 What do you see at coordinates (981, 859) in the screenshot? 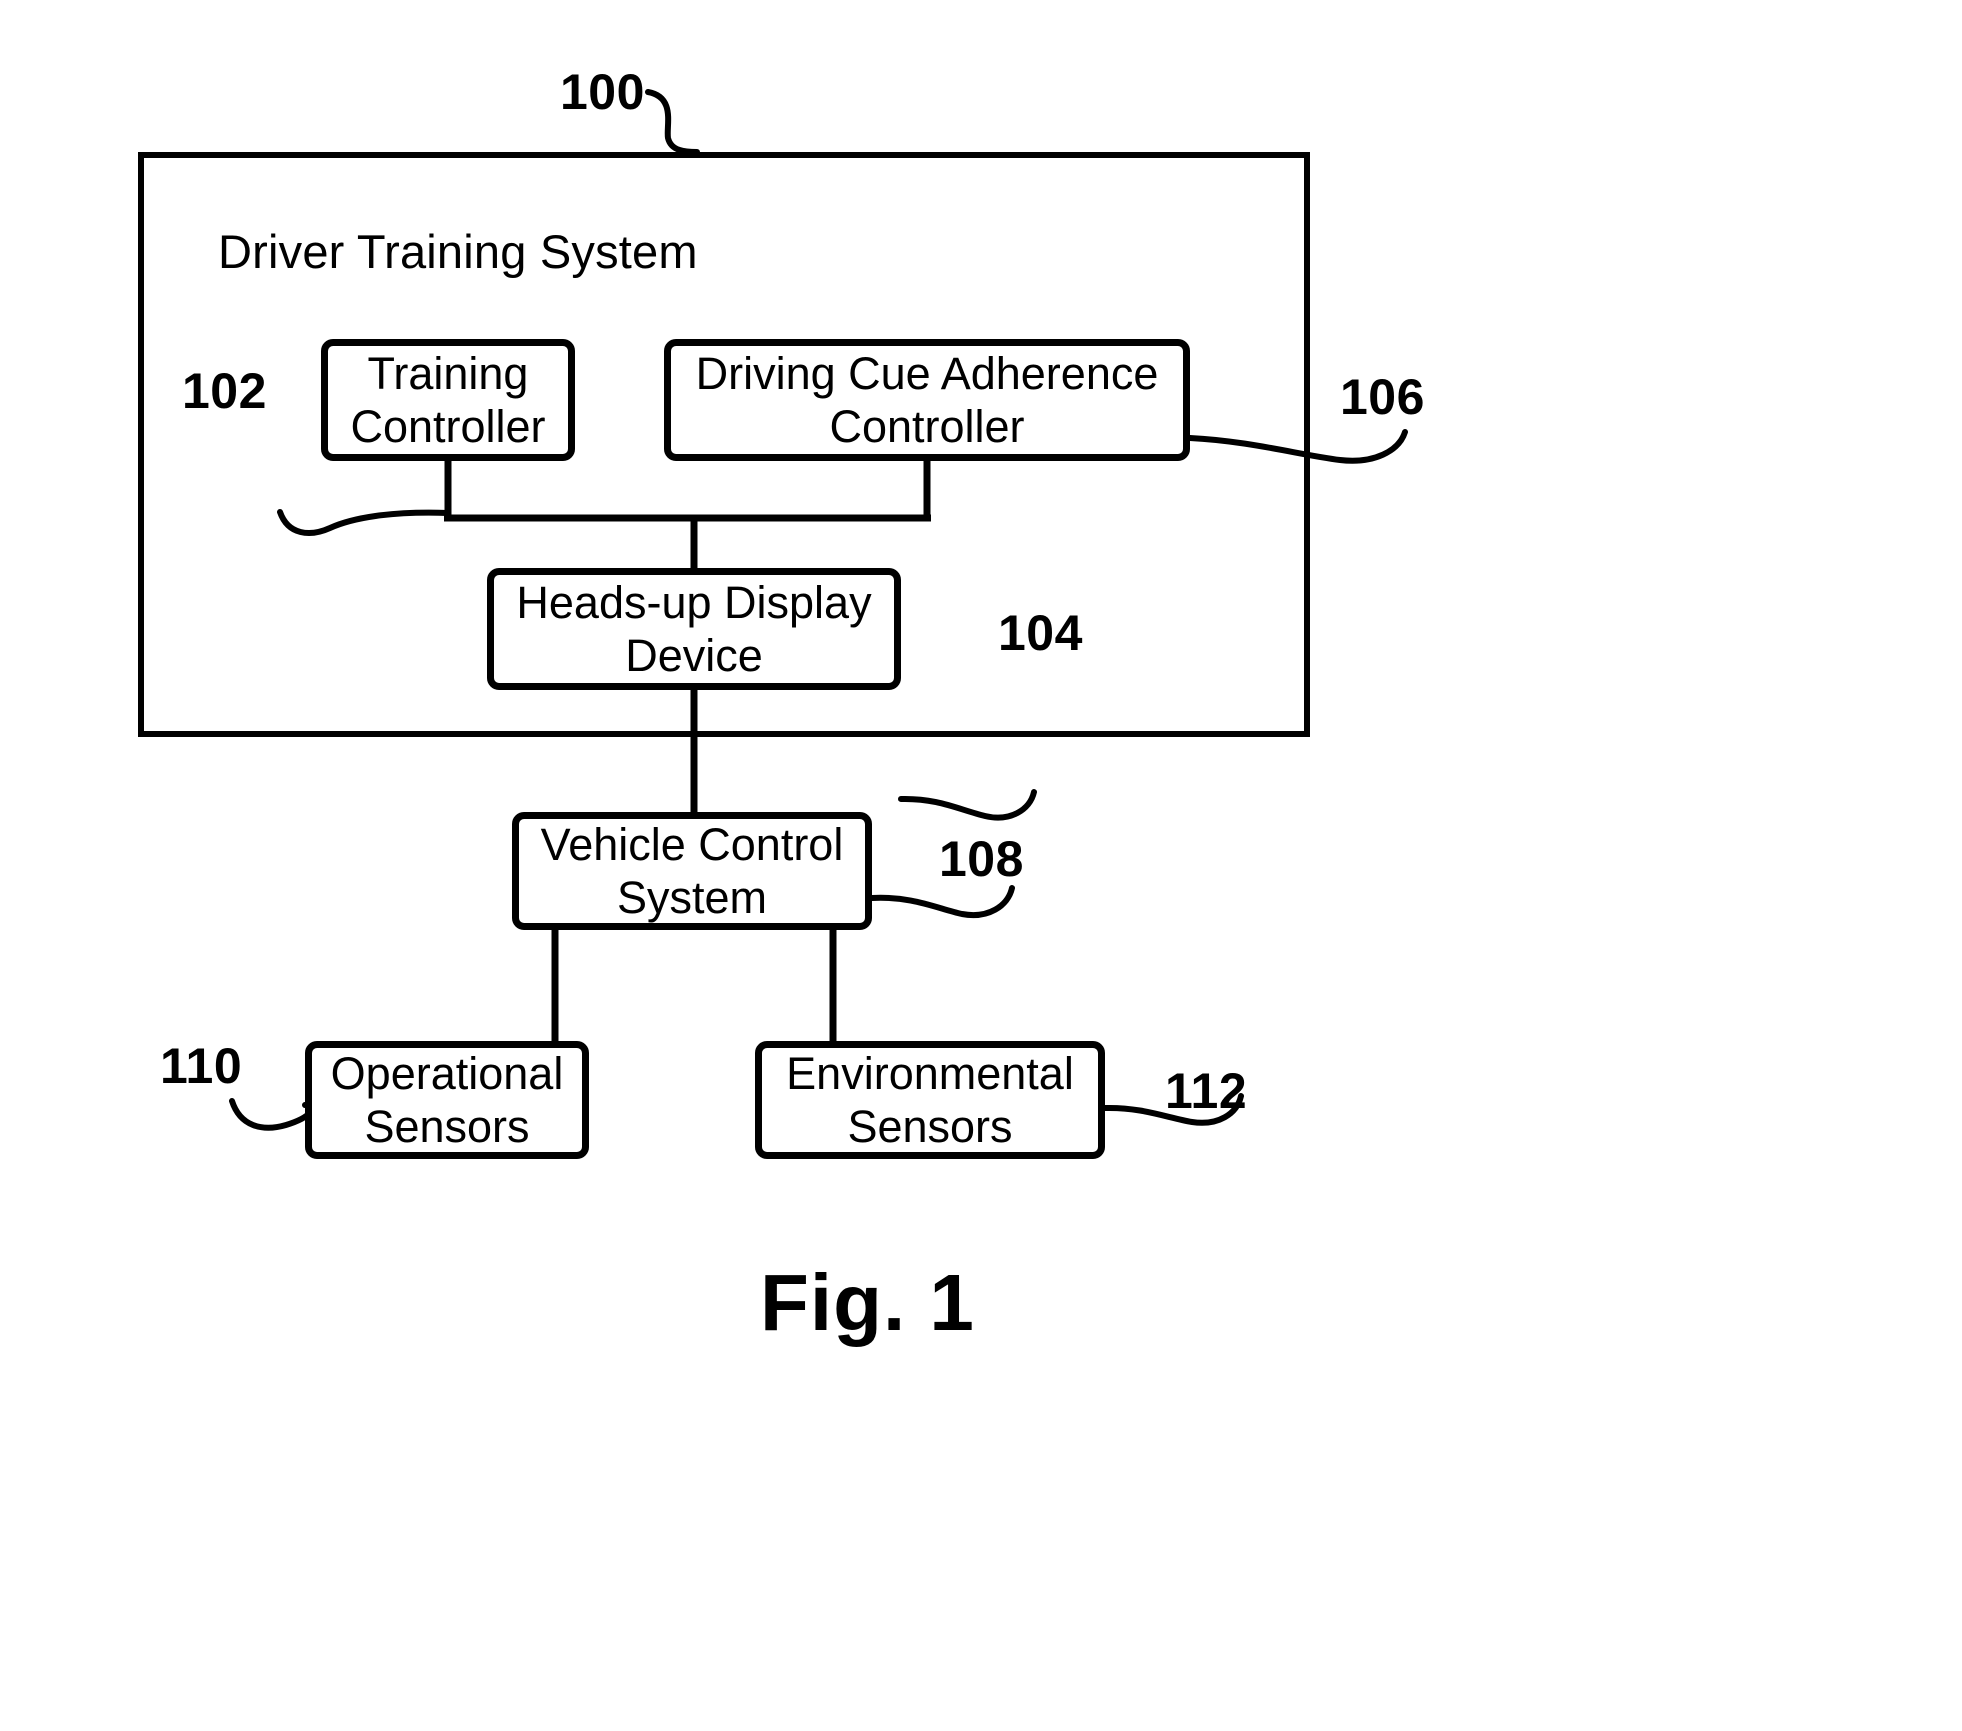
I see `reference-numeral-108: 108` at bounding box center [981, 859].